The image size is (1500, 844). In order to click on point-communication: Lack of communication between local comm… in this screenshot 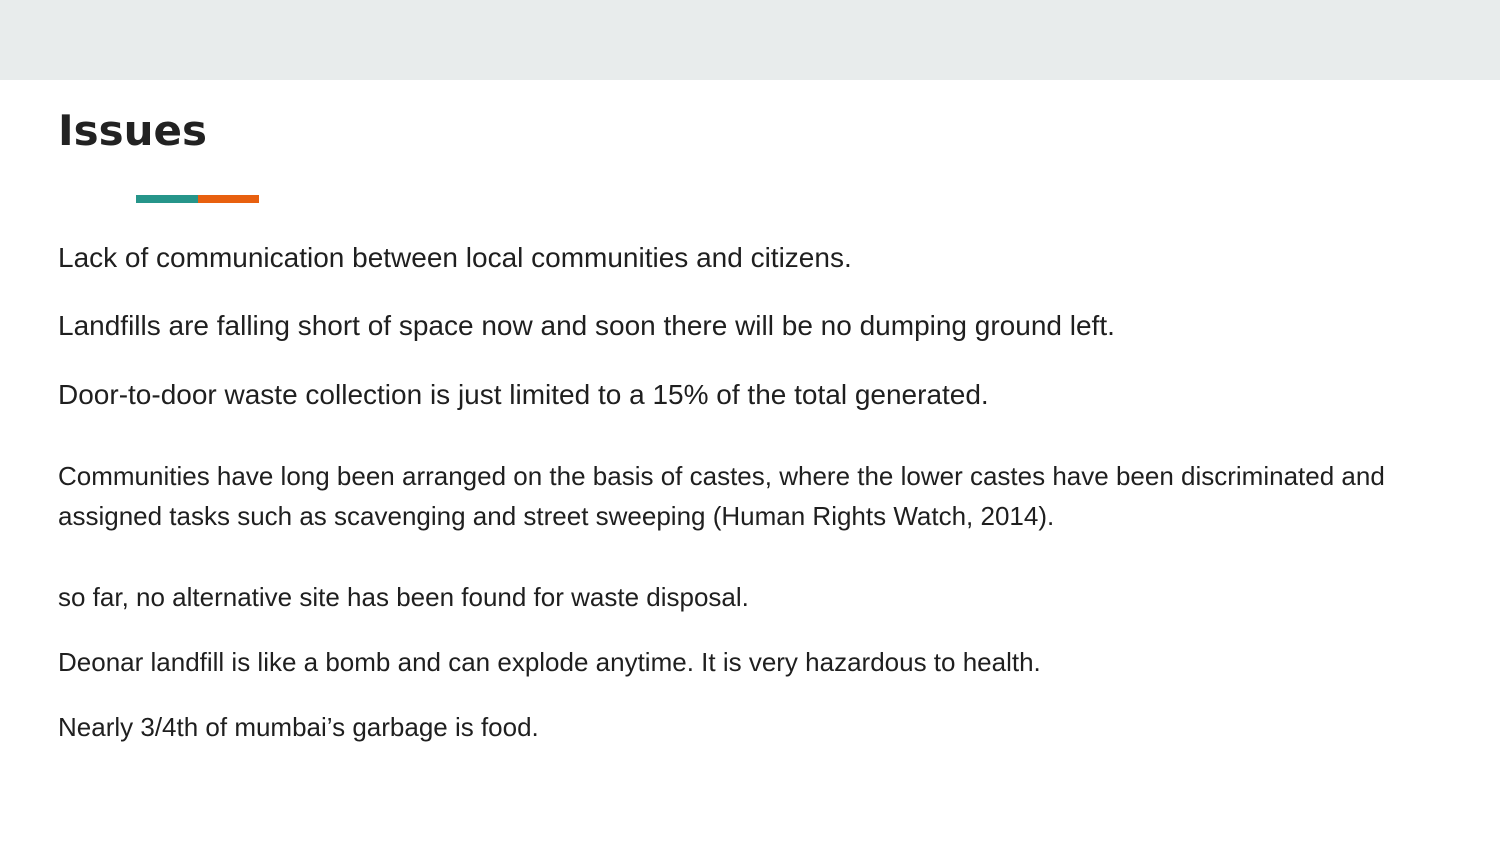, I will do `click(455, 257)`.